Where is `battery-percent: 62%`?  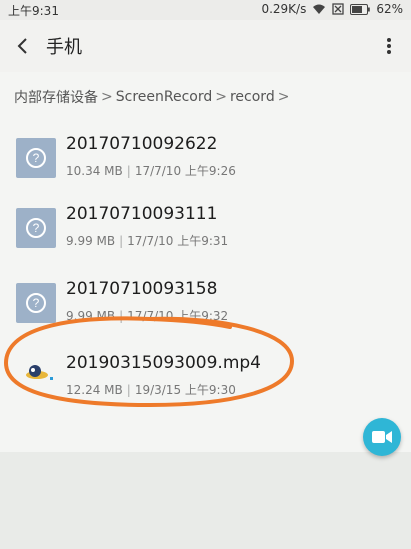
battery-percent: 62% is located at coordinates (389, 9).